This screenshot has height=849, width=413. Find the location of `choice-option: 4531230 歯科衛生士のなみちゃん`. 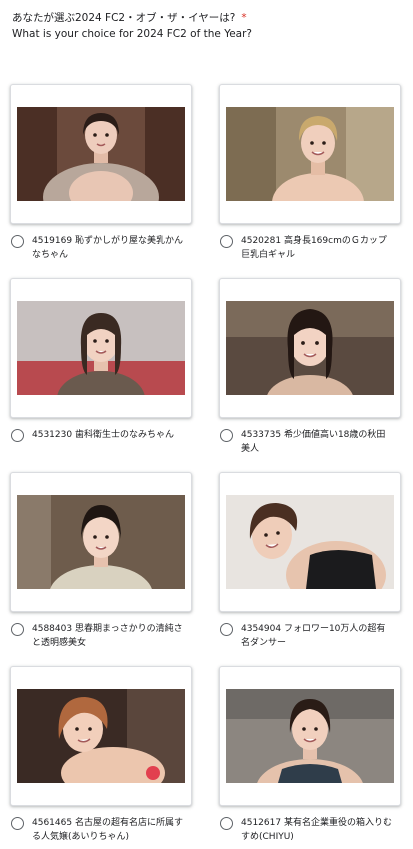

choice-option: 4531230 歯科衛生士のなみちゃん is located at coordinates (101, 360).